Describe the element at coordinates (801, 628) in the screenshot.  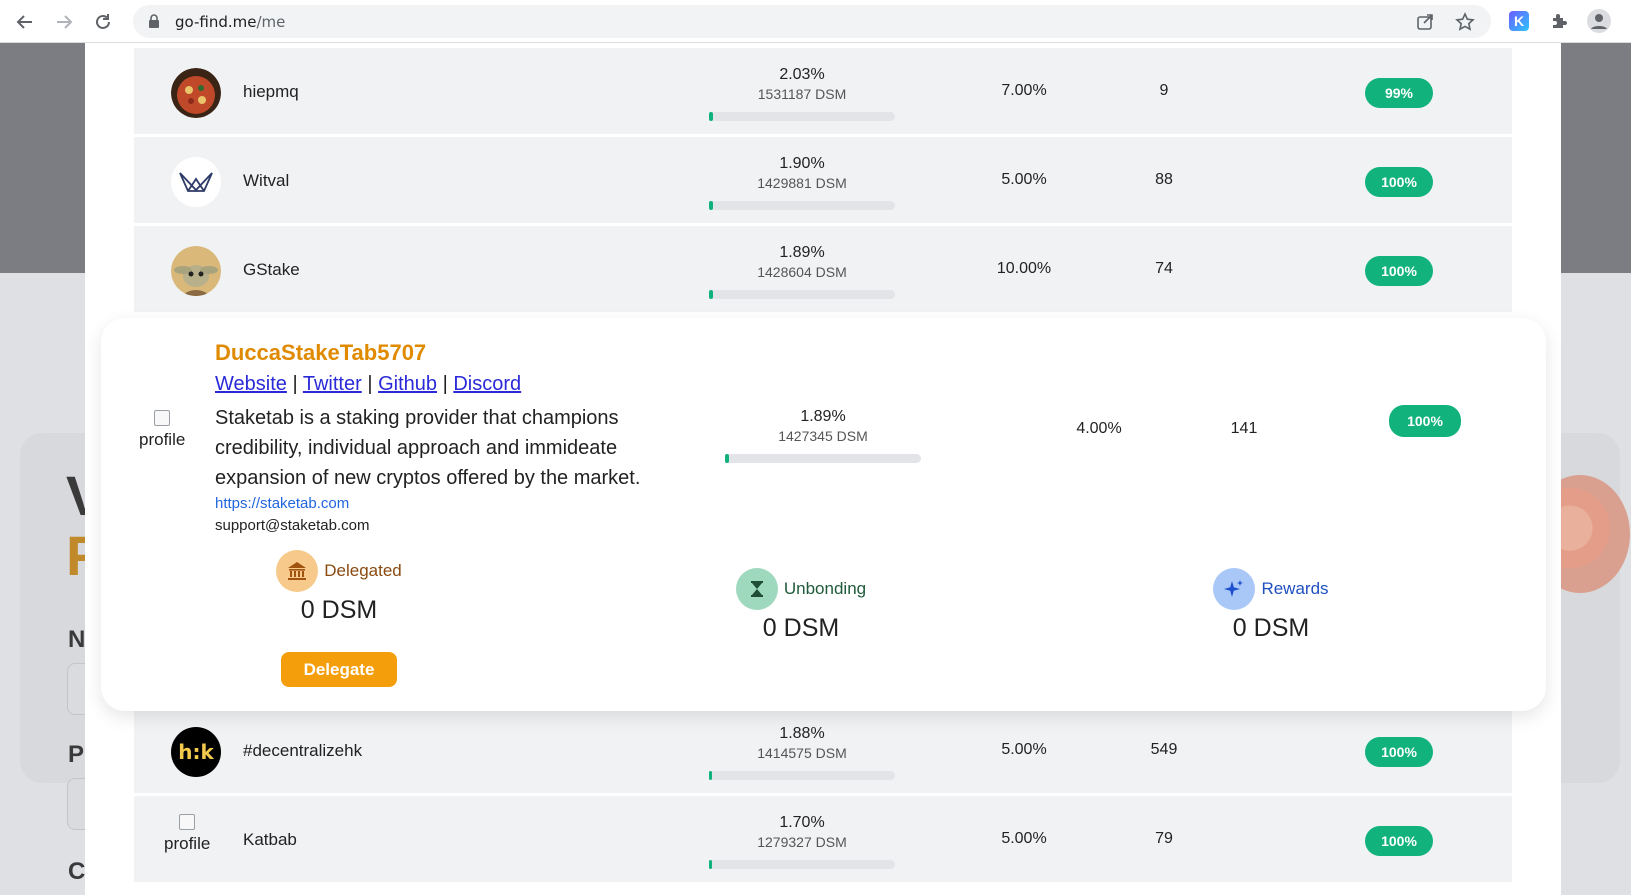
I see `unbonding-value: 0 DSM` at that location.